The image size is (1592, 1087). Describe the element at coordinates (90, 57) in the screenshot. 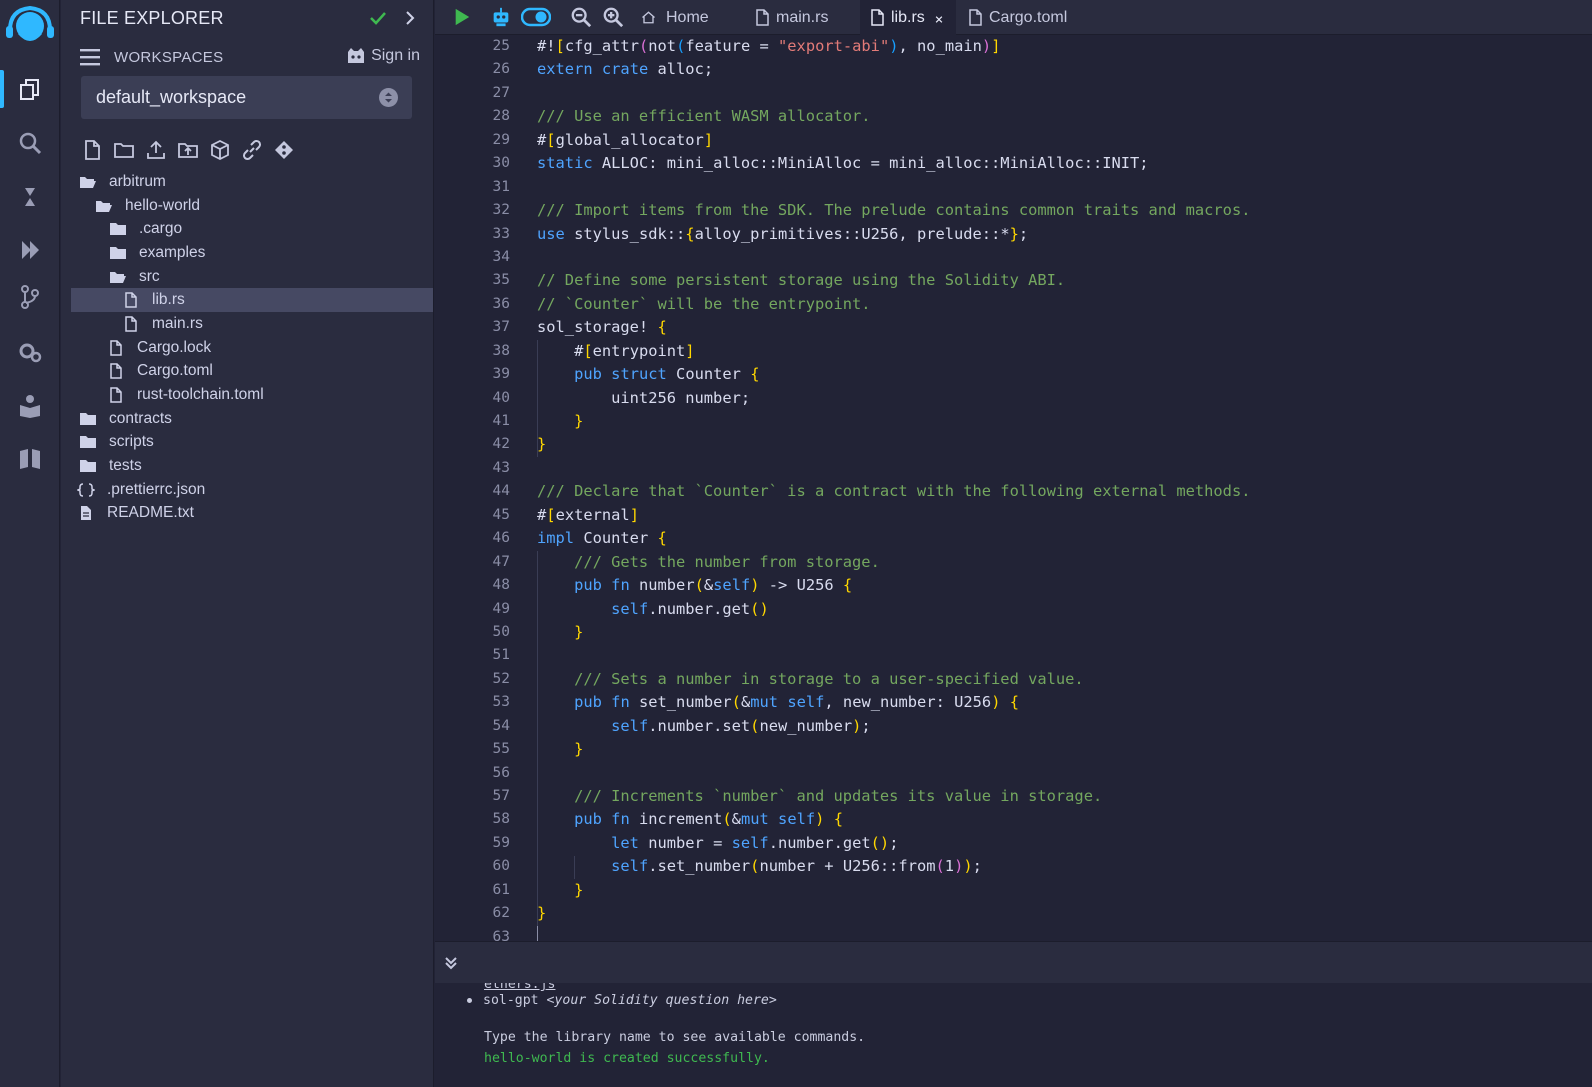

I see `hamburger-menu-icon` at that location.